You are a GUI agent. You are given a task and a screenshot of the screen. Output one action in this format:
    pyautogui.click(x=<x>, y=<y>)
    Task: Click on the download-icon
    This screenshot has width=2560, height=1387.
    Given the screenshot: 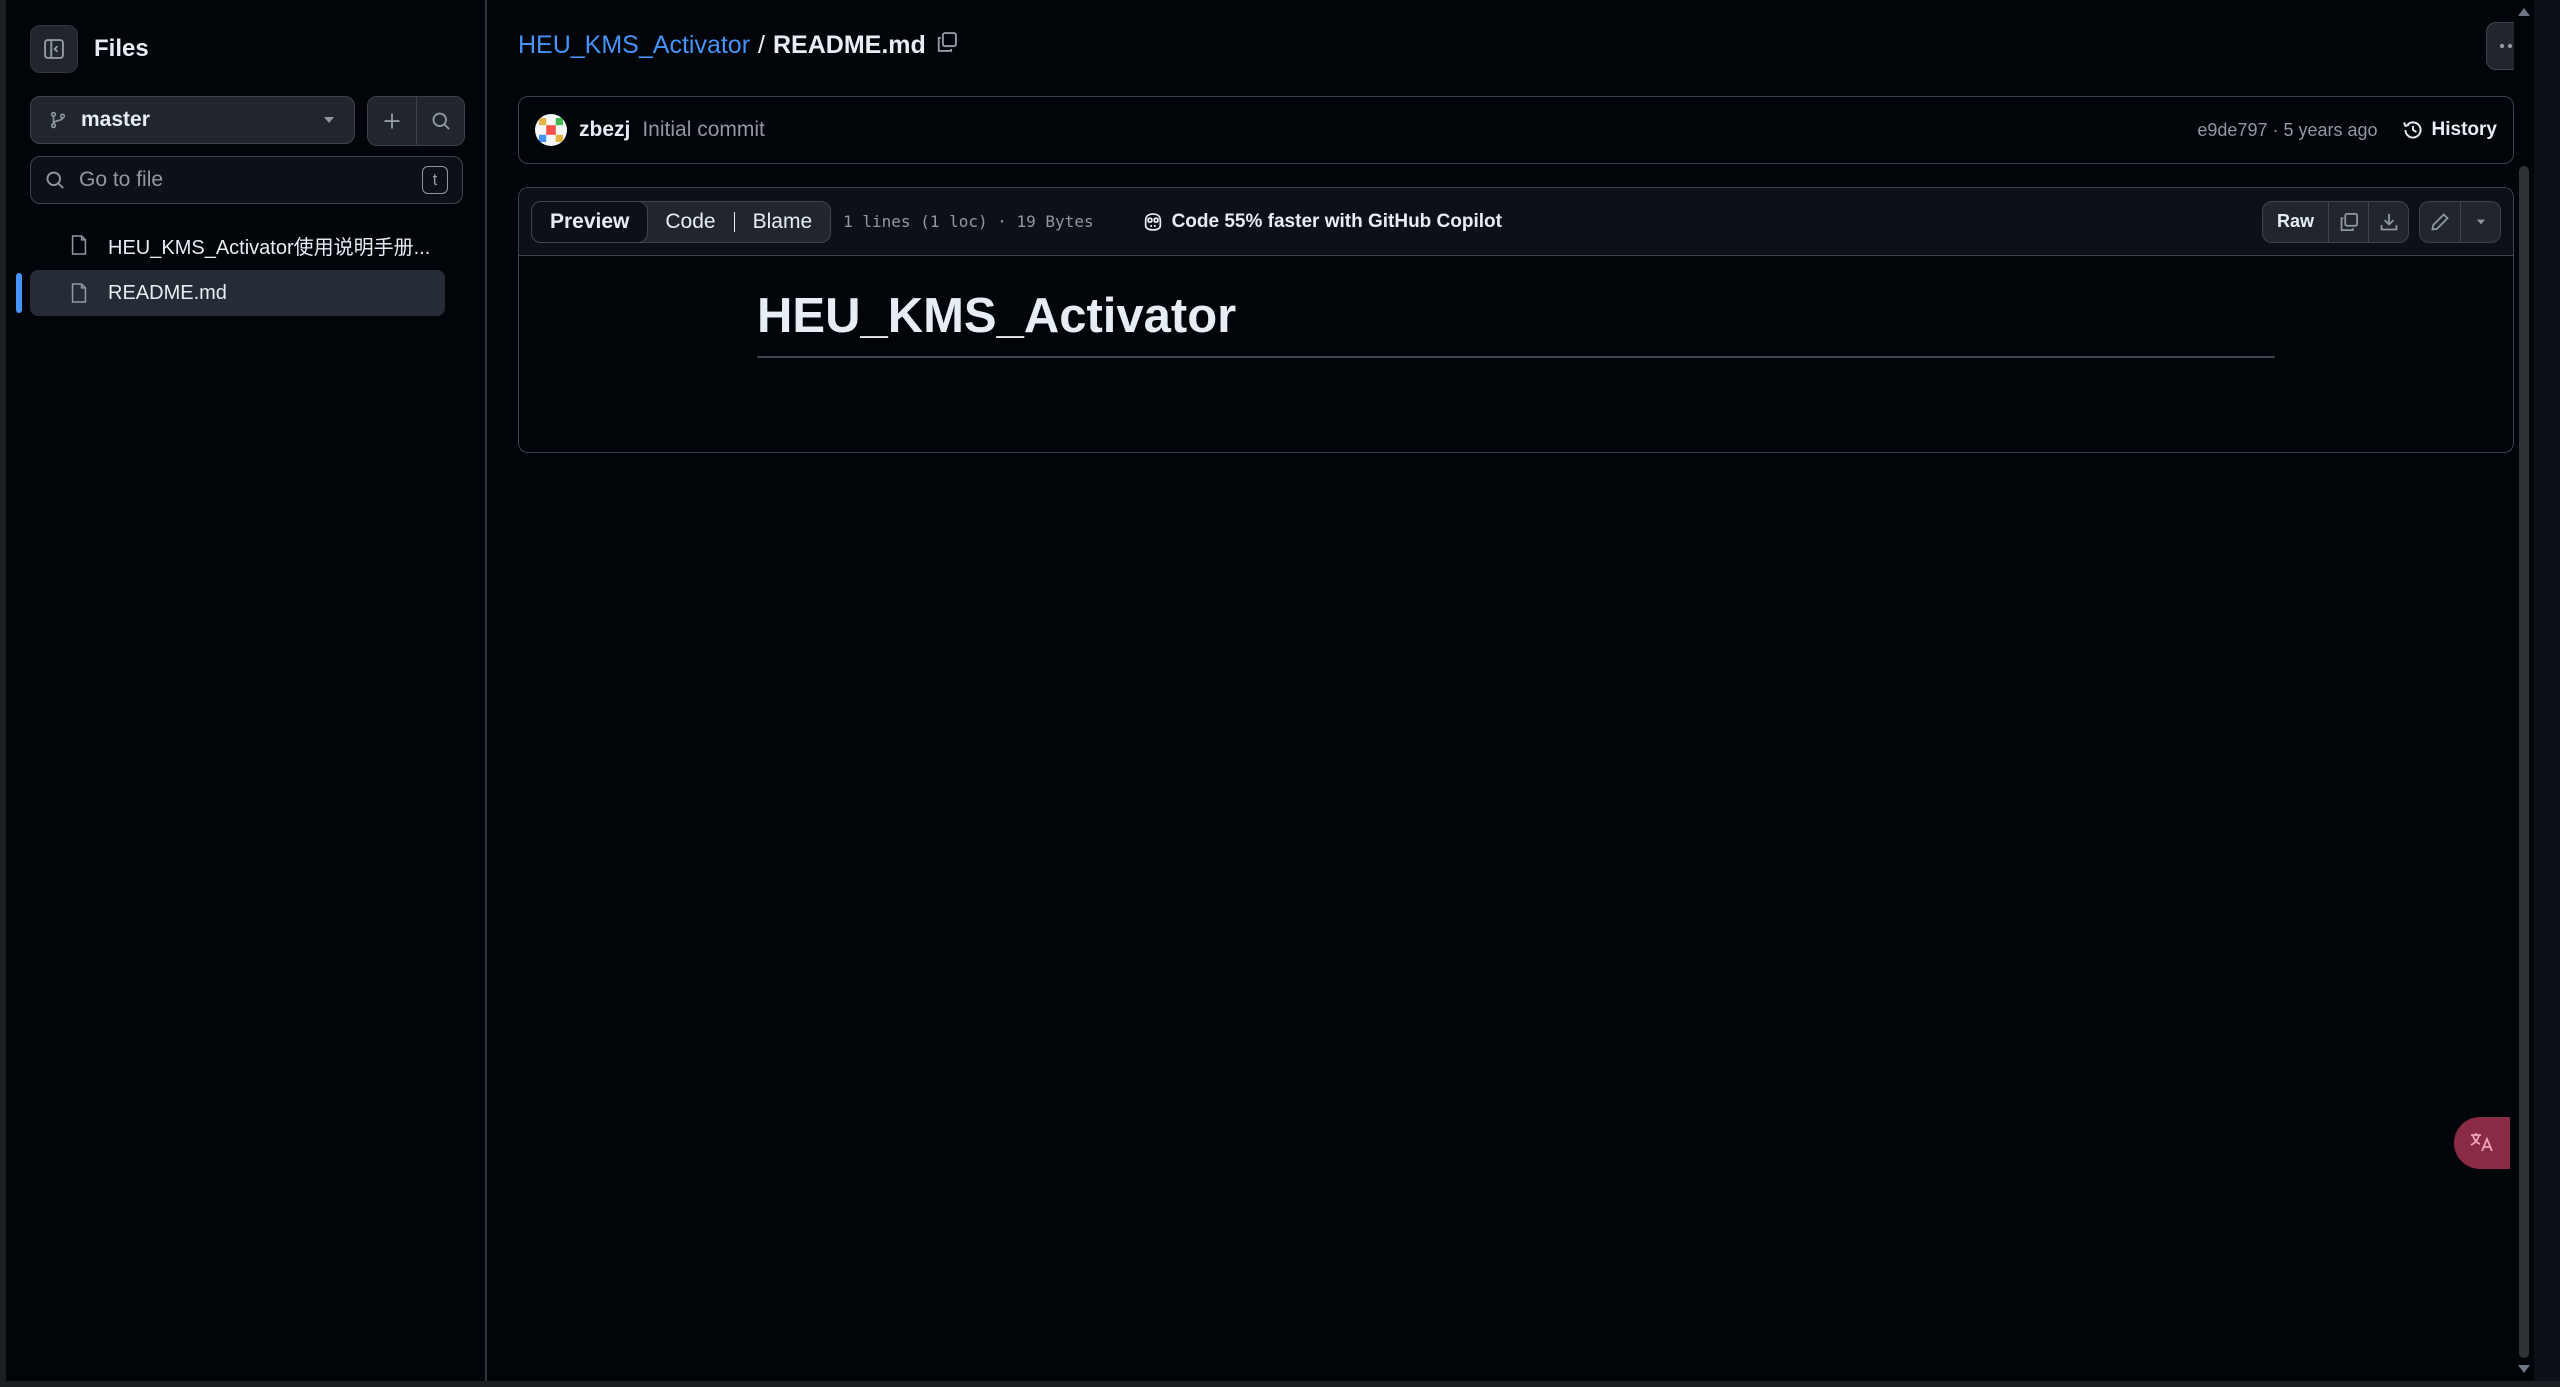 What is the action you would take?
    pyautogui.click(x=2388, y=221)
    